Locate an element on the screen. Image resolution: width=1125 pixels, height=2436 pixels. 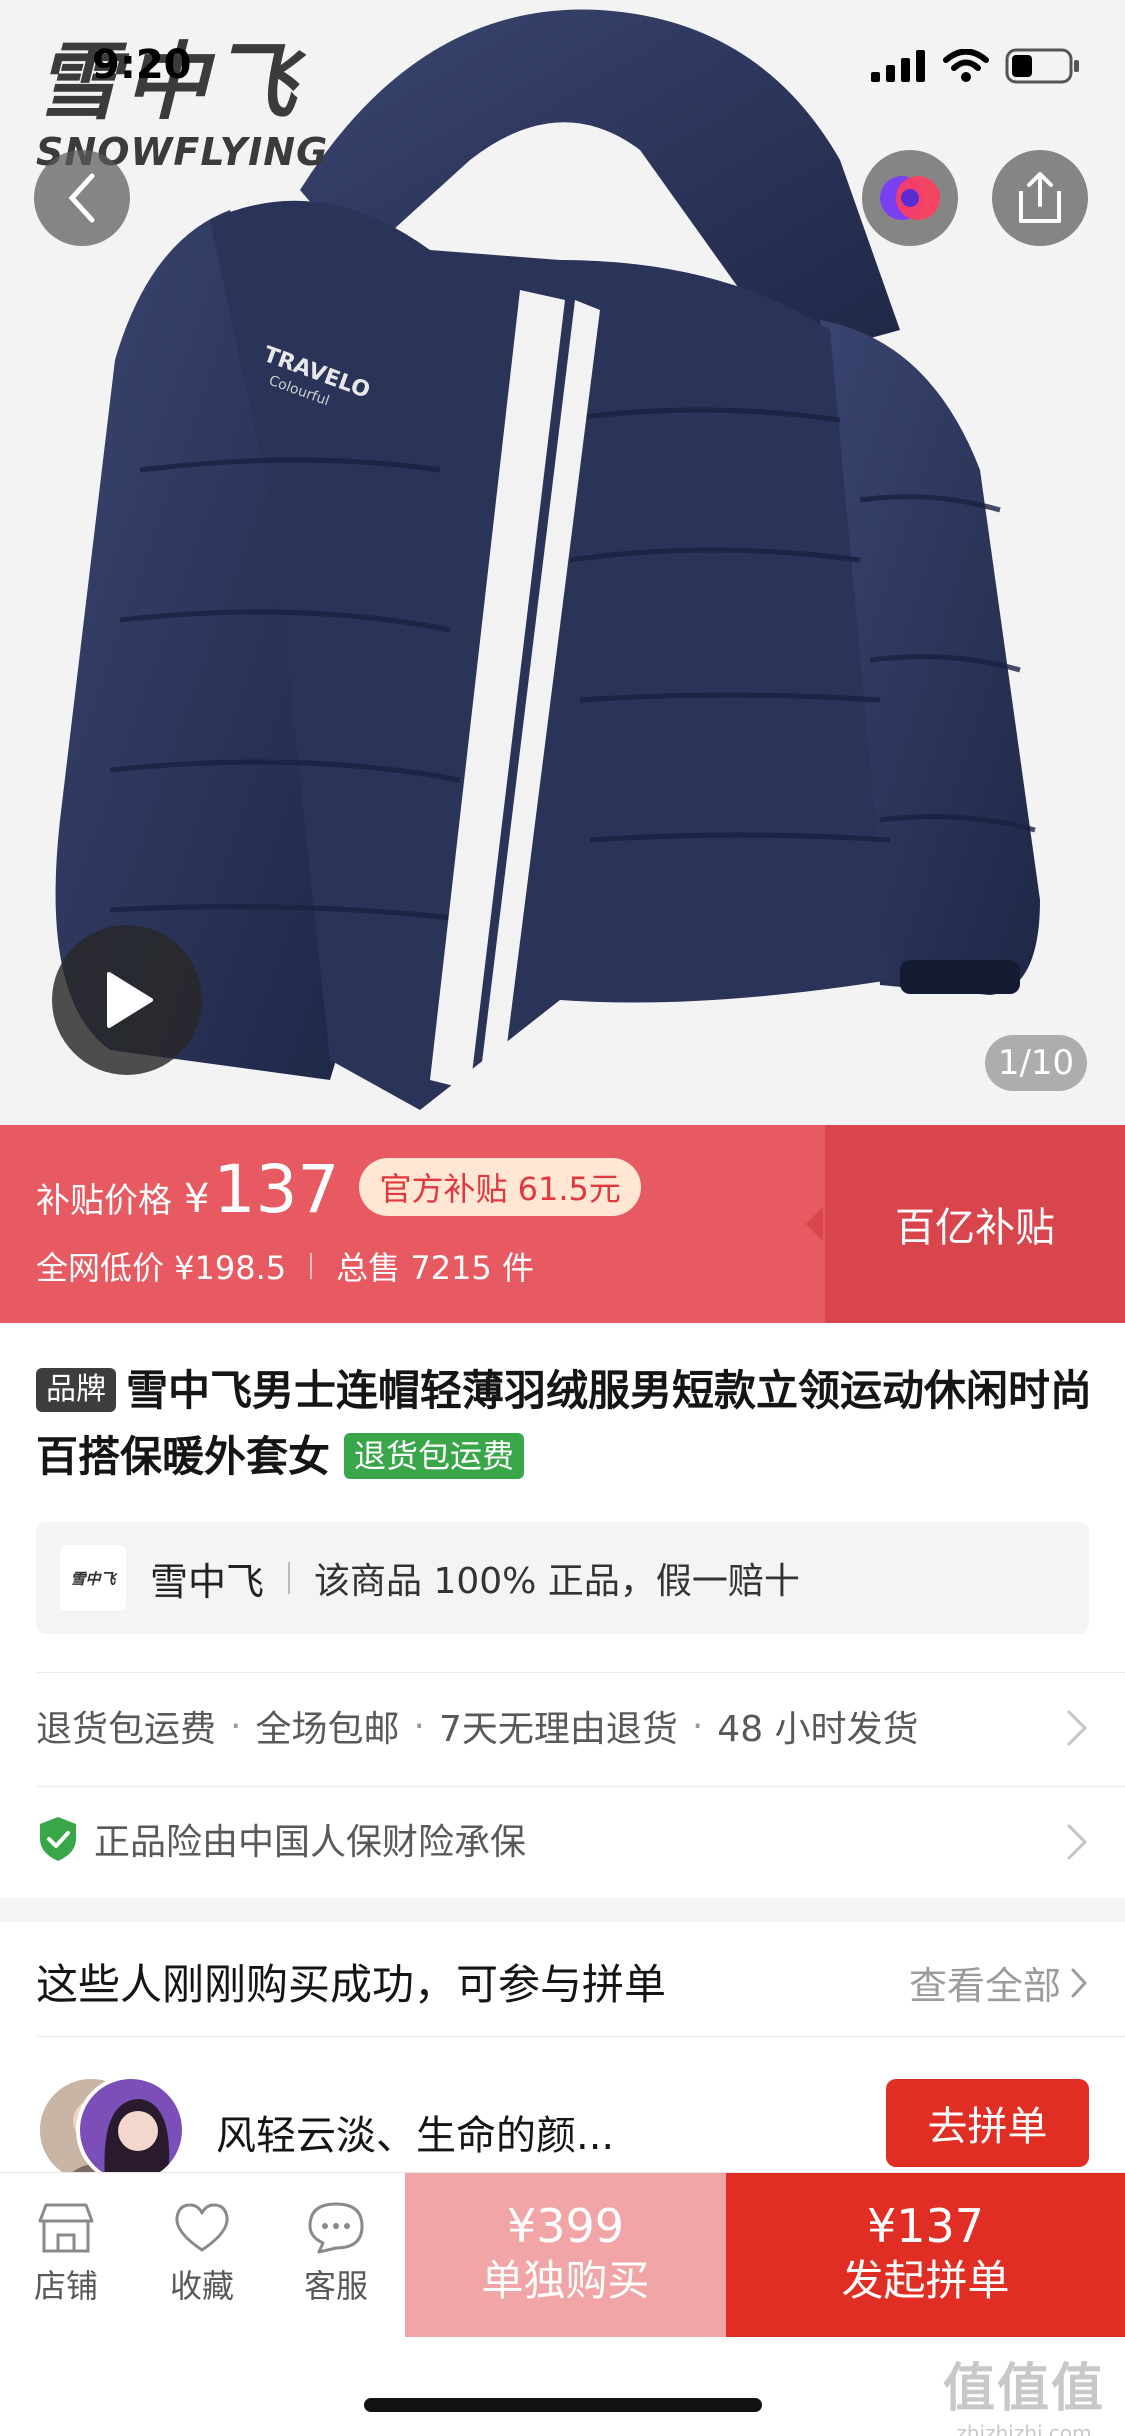
heart-icon is located at coordinates (202, 2227).